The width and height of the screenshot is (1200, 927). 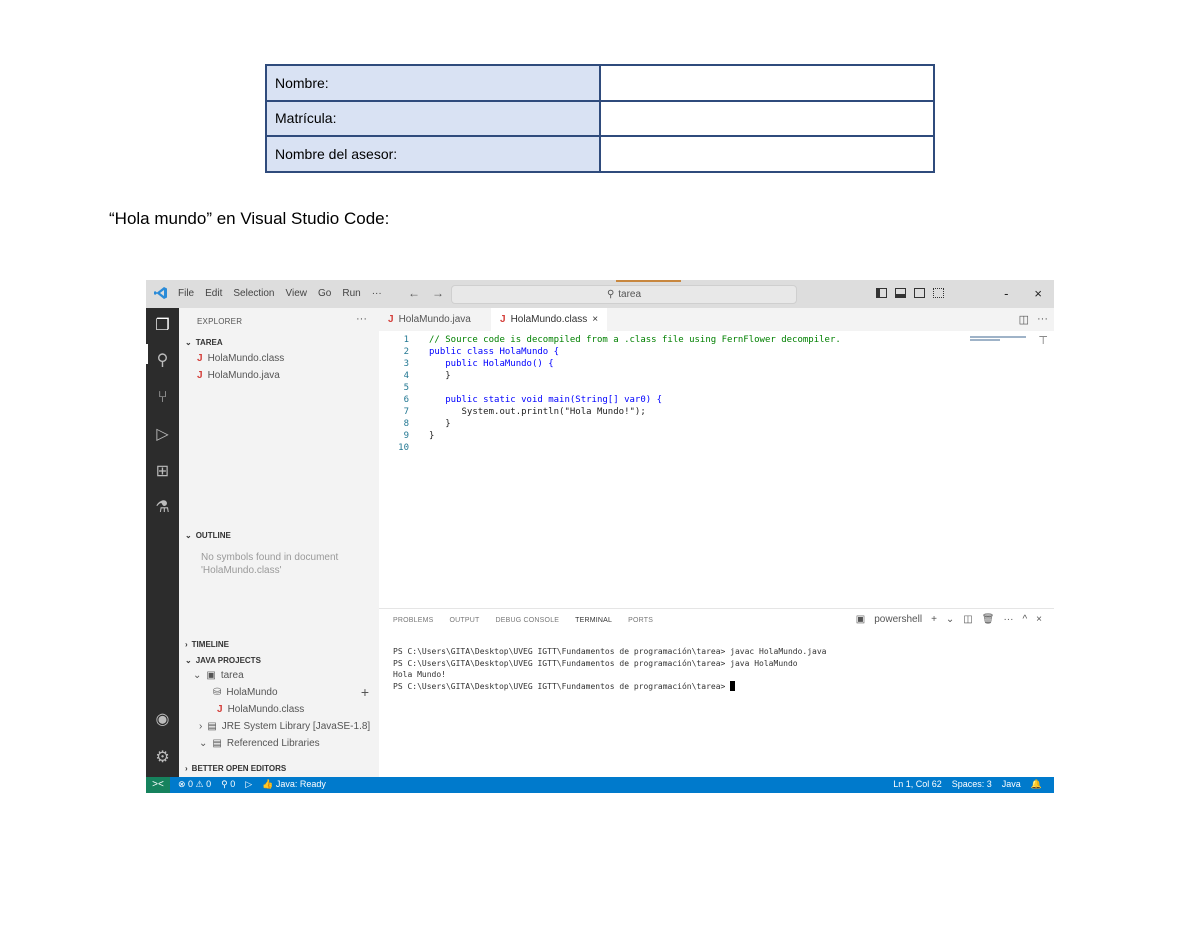 What do you see at coordinates (919, 293) in the screenshot?
I see `toggle-secondary-sidebar-icon` at bounding box center [919, 293].